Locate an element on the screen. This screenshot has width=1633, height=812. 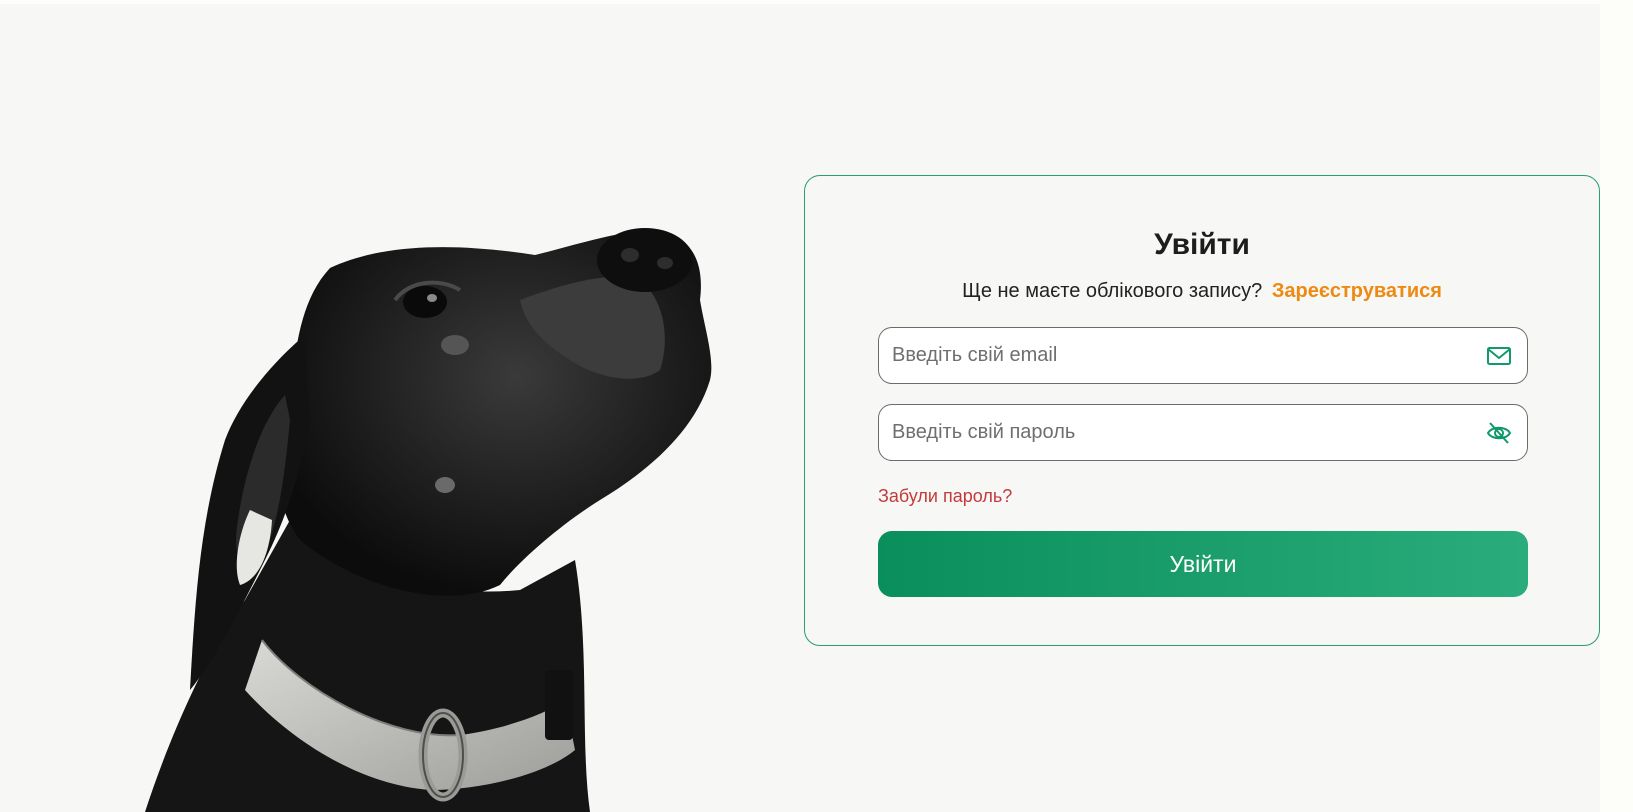
login-title: Увійти is located at coordinates (1202, 244).